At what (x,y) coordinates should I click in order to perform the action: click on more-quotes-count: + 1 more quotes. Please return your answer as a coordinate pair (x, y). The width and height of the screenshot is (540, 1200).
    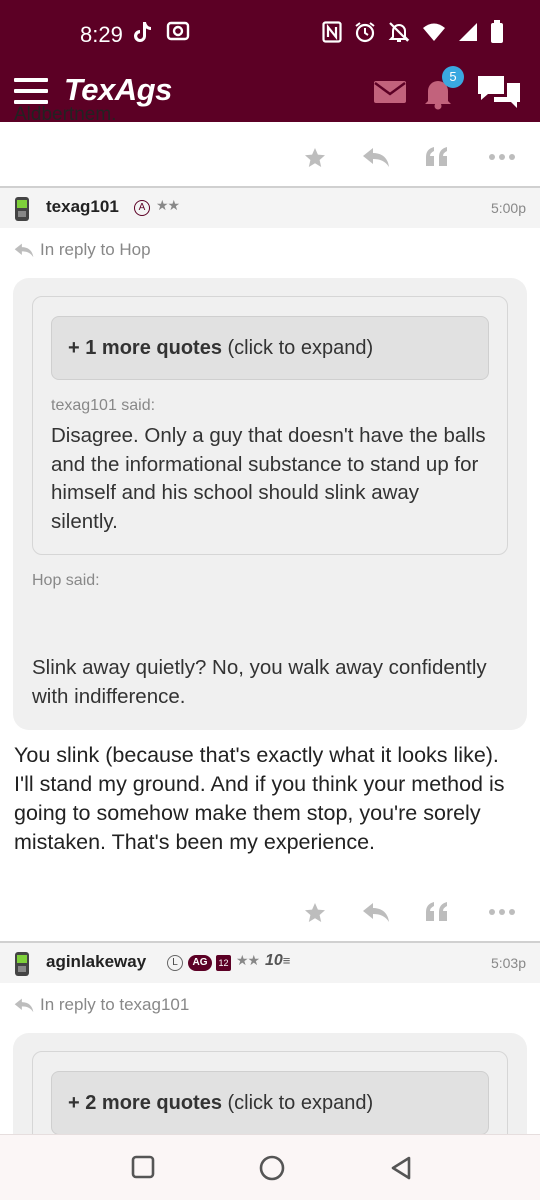
    Looking at the image, I should click on (145, 348).